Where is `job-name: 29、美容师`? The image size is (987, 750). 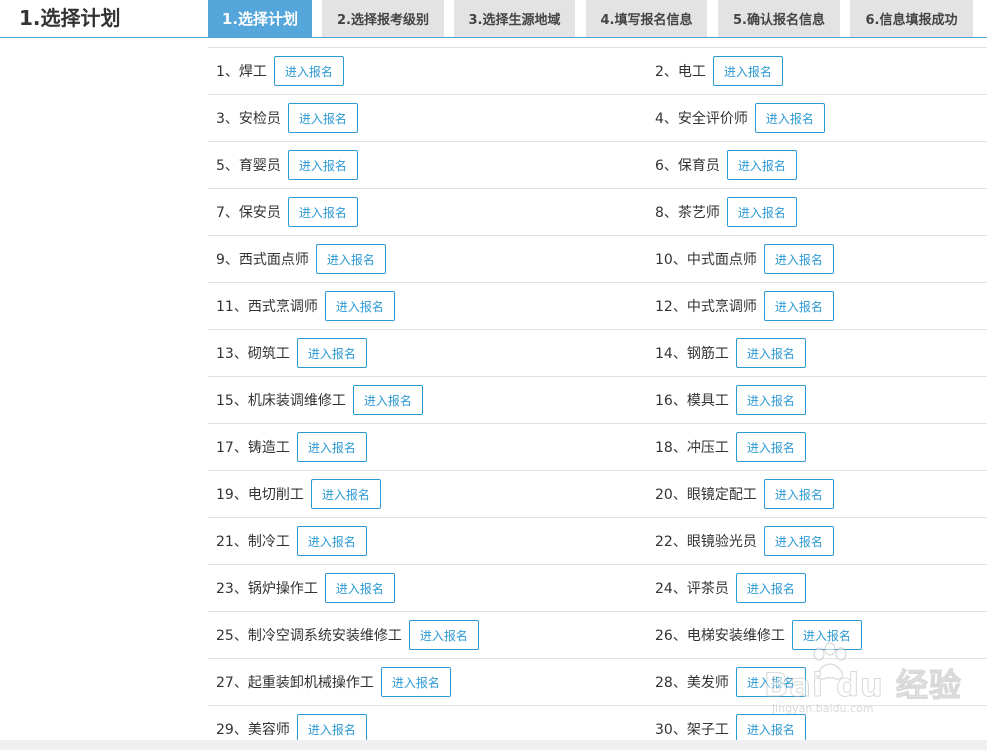 job-name: 29、美容师 is located at coordinates (253, 730).